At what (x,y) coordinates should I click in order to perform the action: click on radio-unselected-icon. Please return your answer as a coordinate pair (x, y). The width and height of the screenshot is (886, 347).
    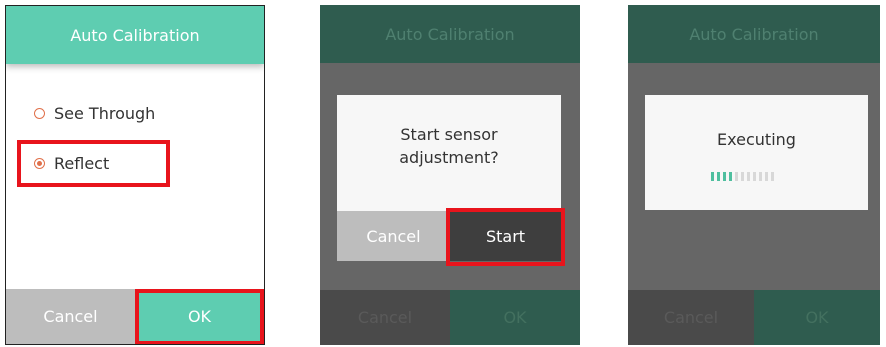
    Looking at the image, I should click on (39, 113).